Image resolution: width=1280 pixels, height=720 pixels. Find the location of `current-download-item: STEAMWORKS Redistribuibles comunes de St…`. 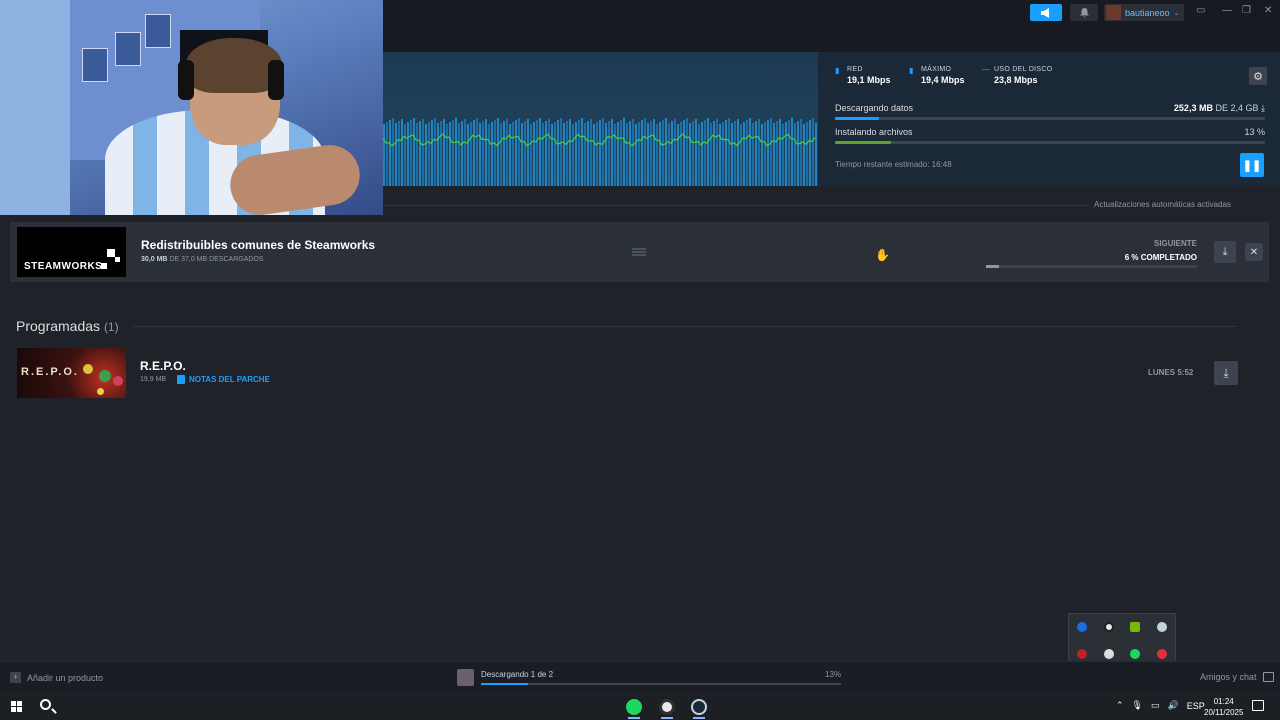

current-download-item: STEAMWORKS Redistribuibles comunes de St… is located at coordinates (639, 252).